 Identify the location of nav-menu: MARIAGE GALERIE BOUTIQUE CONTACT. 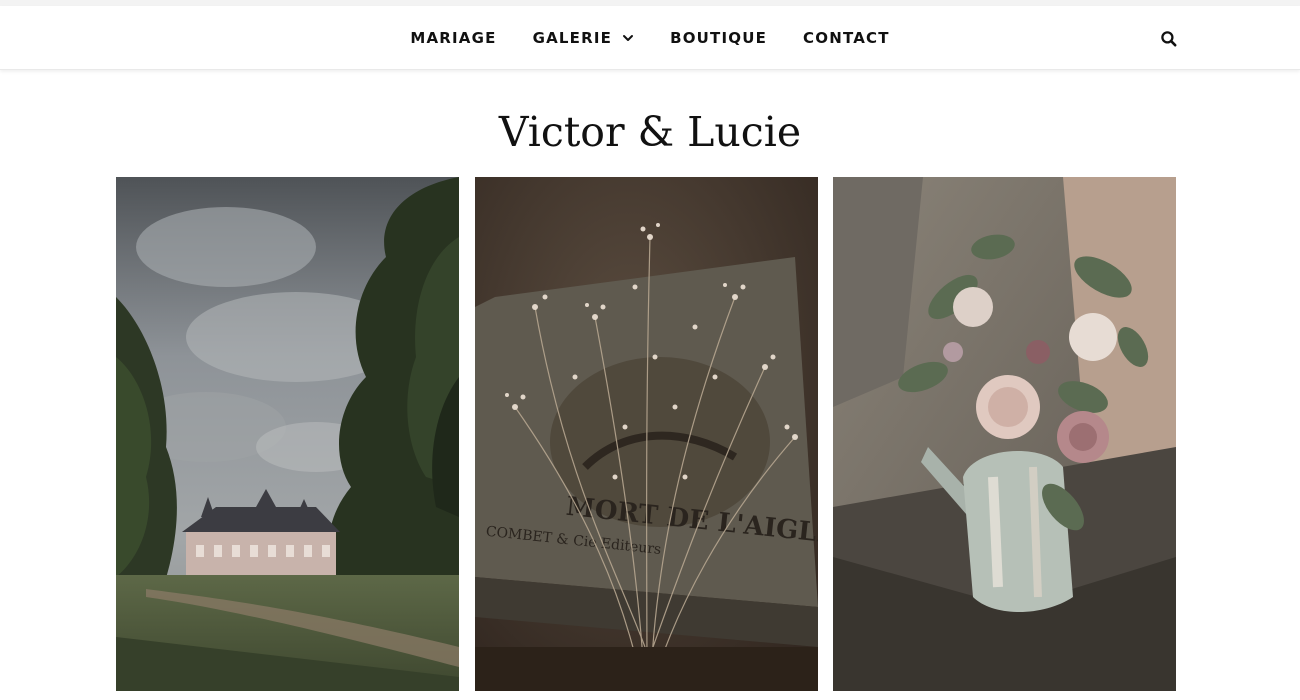
(650, 37).